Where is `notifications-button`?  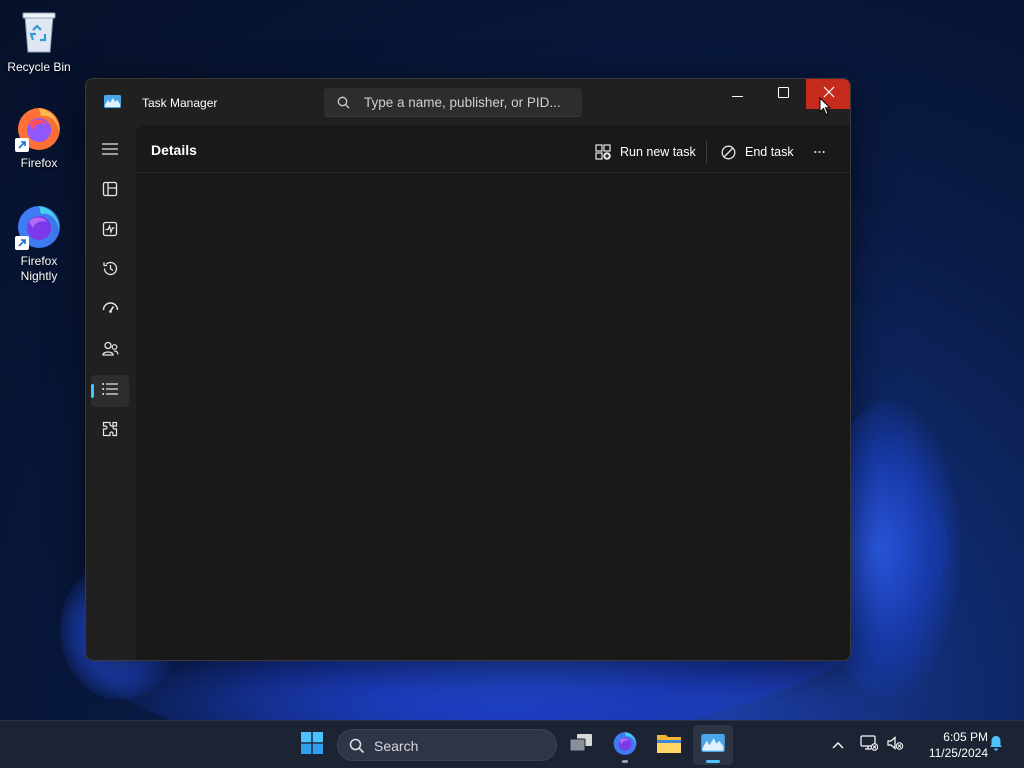 notifications-button is located at coordinates (996, 744).